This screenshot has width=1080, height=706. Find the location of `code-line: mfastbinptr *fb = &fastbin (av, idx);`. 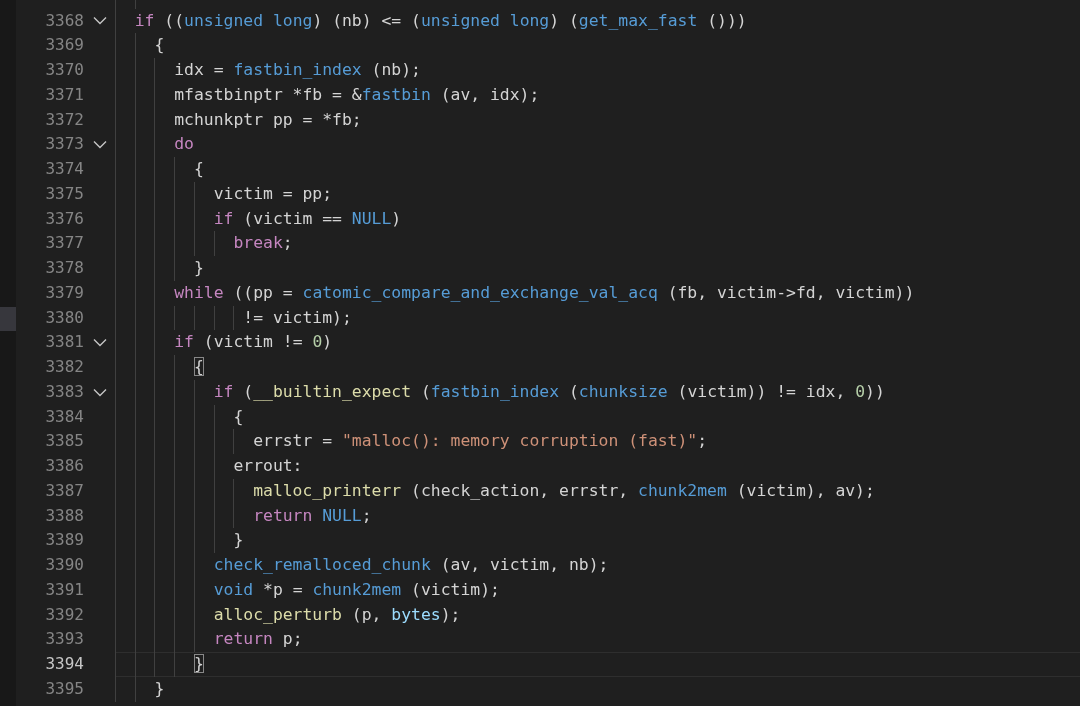

code-line: mfastbinptr *fb = &fastbin (av, idx); is located at coordinates (356, 94).